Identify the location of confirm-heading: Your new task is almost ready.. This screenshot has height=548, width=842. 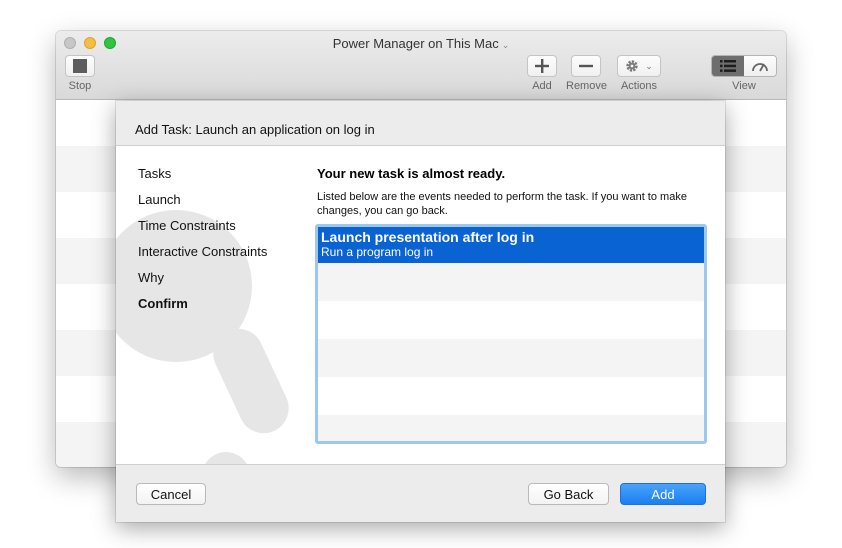
(411, 173).